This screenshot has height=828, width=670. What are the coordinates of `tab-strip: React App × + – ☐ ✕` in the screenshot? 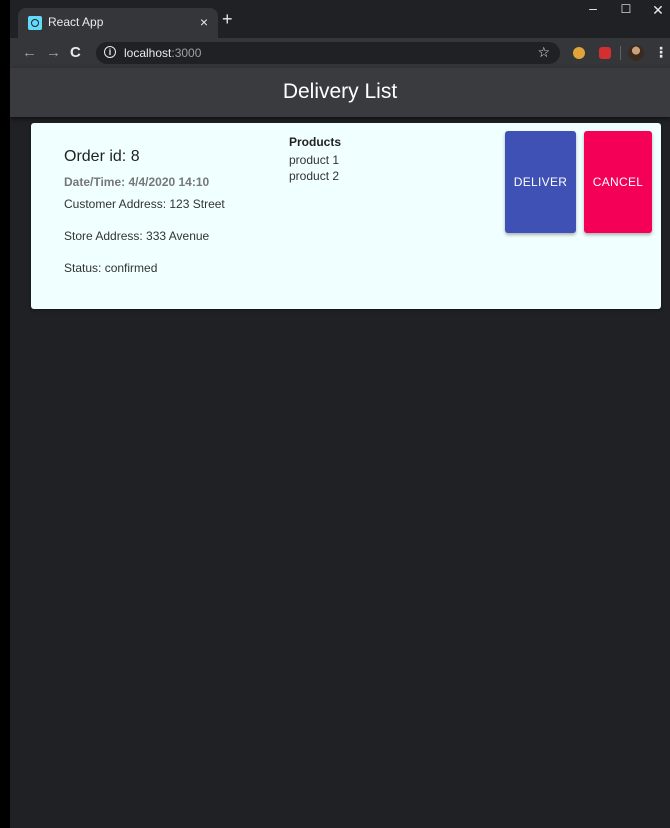 It's located at (340, 19).